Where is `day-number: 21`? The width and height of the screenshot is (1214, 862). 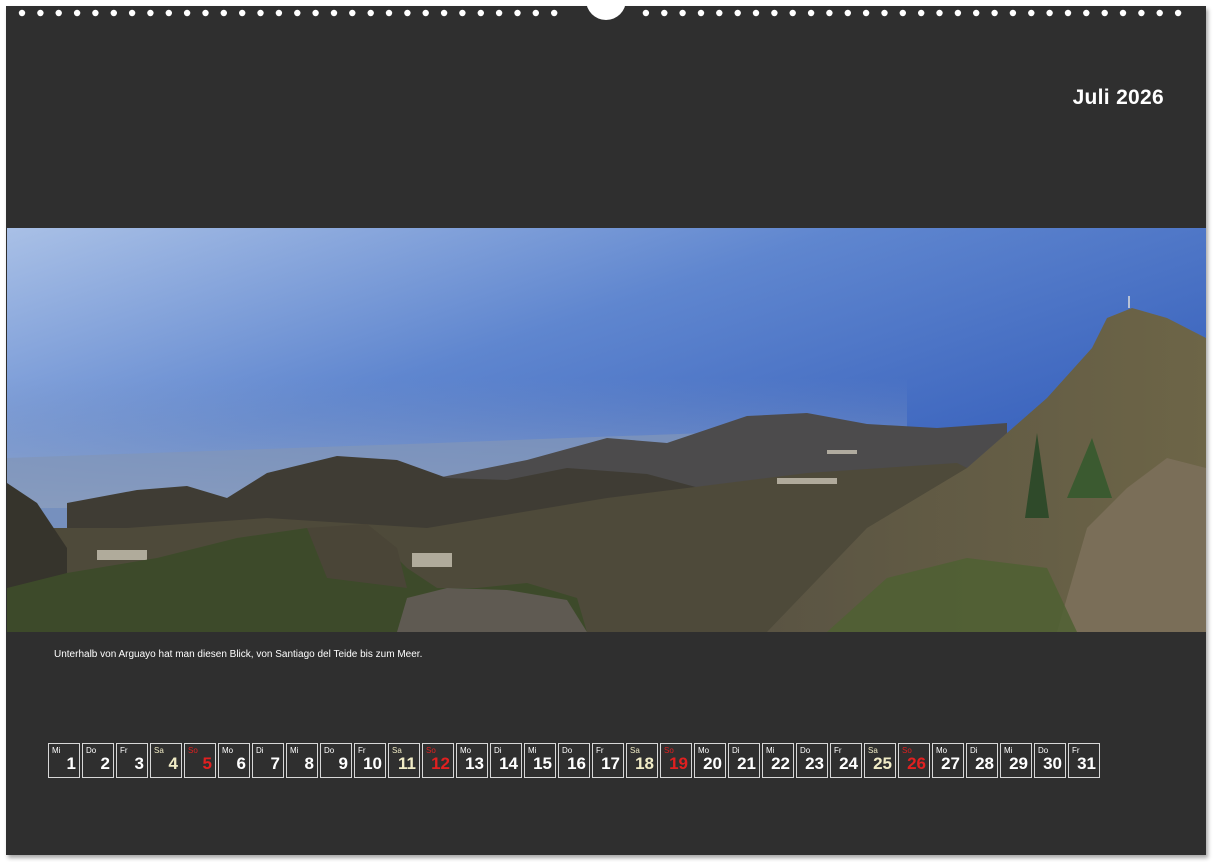
day-number: 21 is located at coordinates (746, 763).